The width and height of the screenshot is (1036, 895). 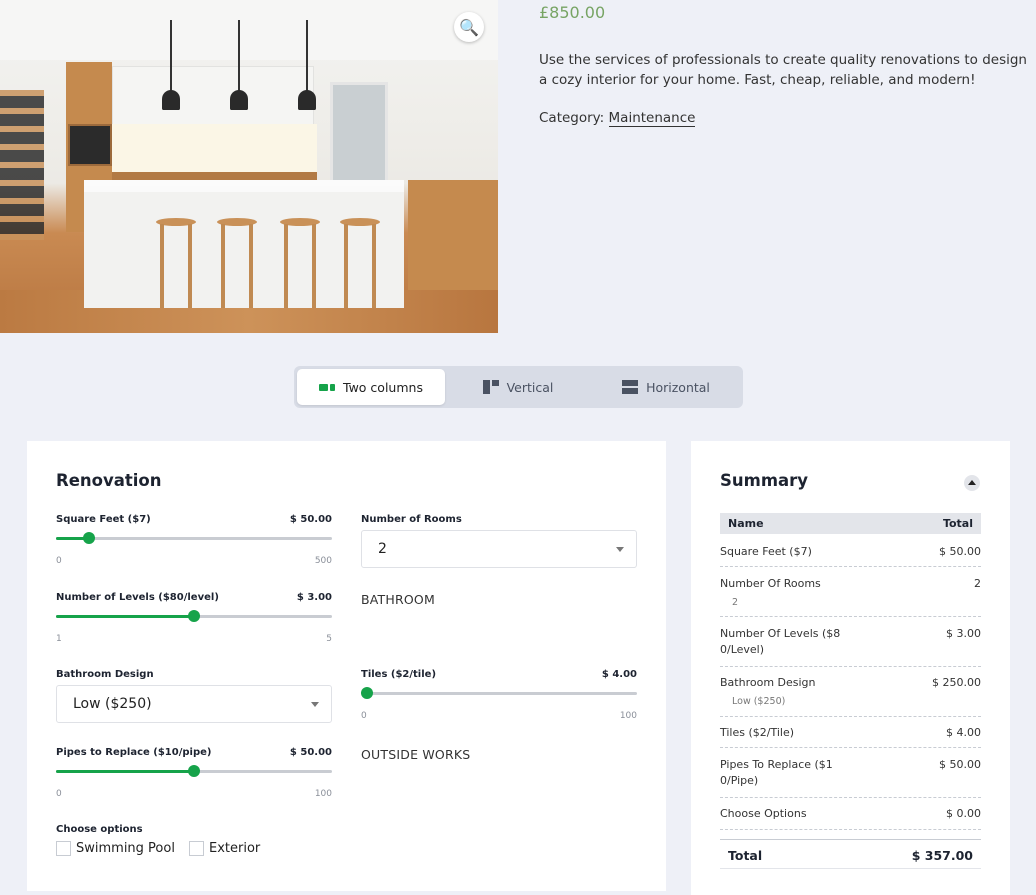 What do you see at coordinates (329, 639) in the screenshot?
I see `slider-max: 5` at bounding box center [329, 639].